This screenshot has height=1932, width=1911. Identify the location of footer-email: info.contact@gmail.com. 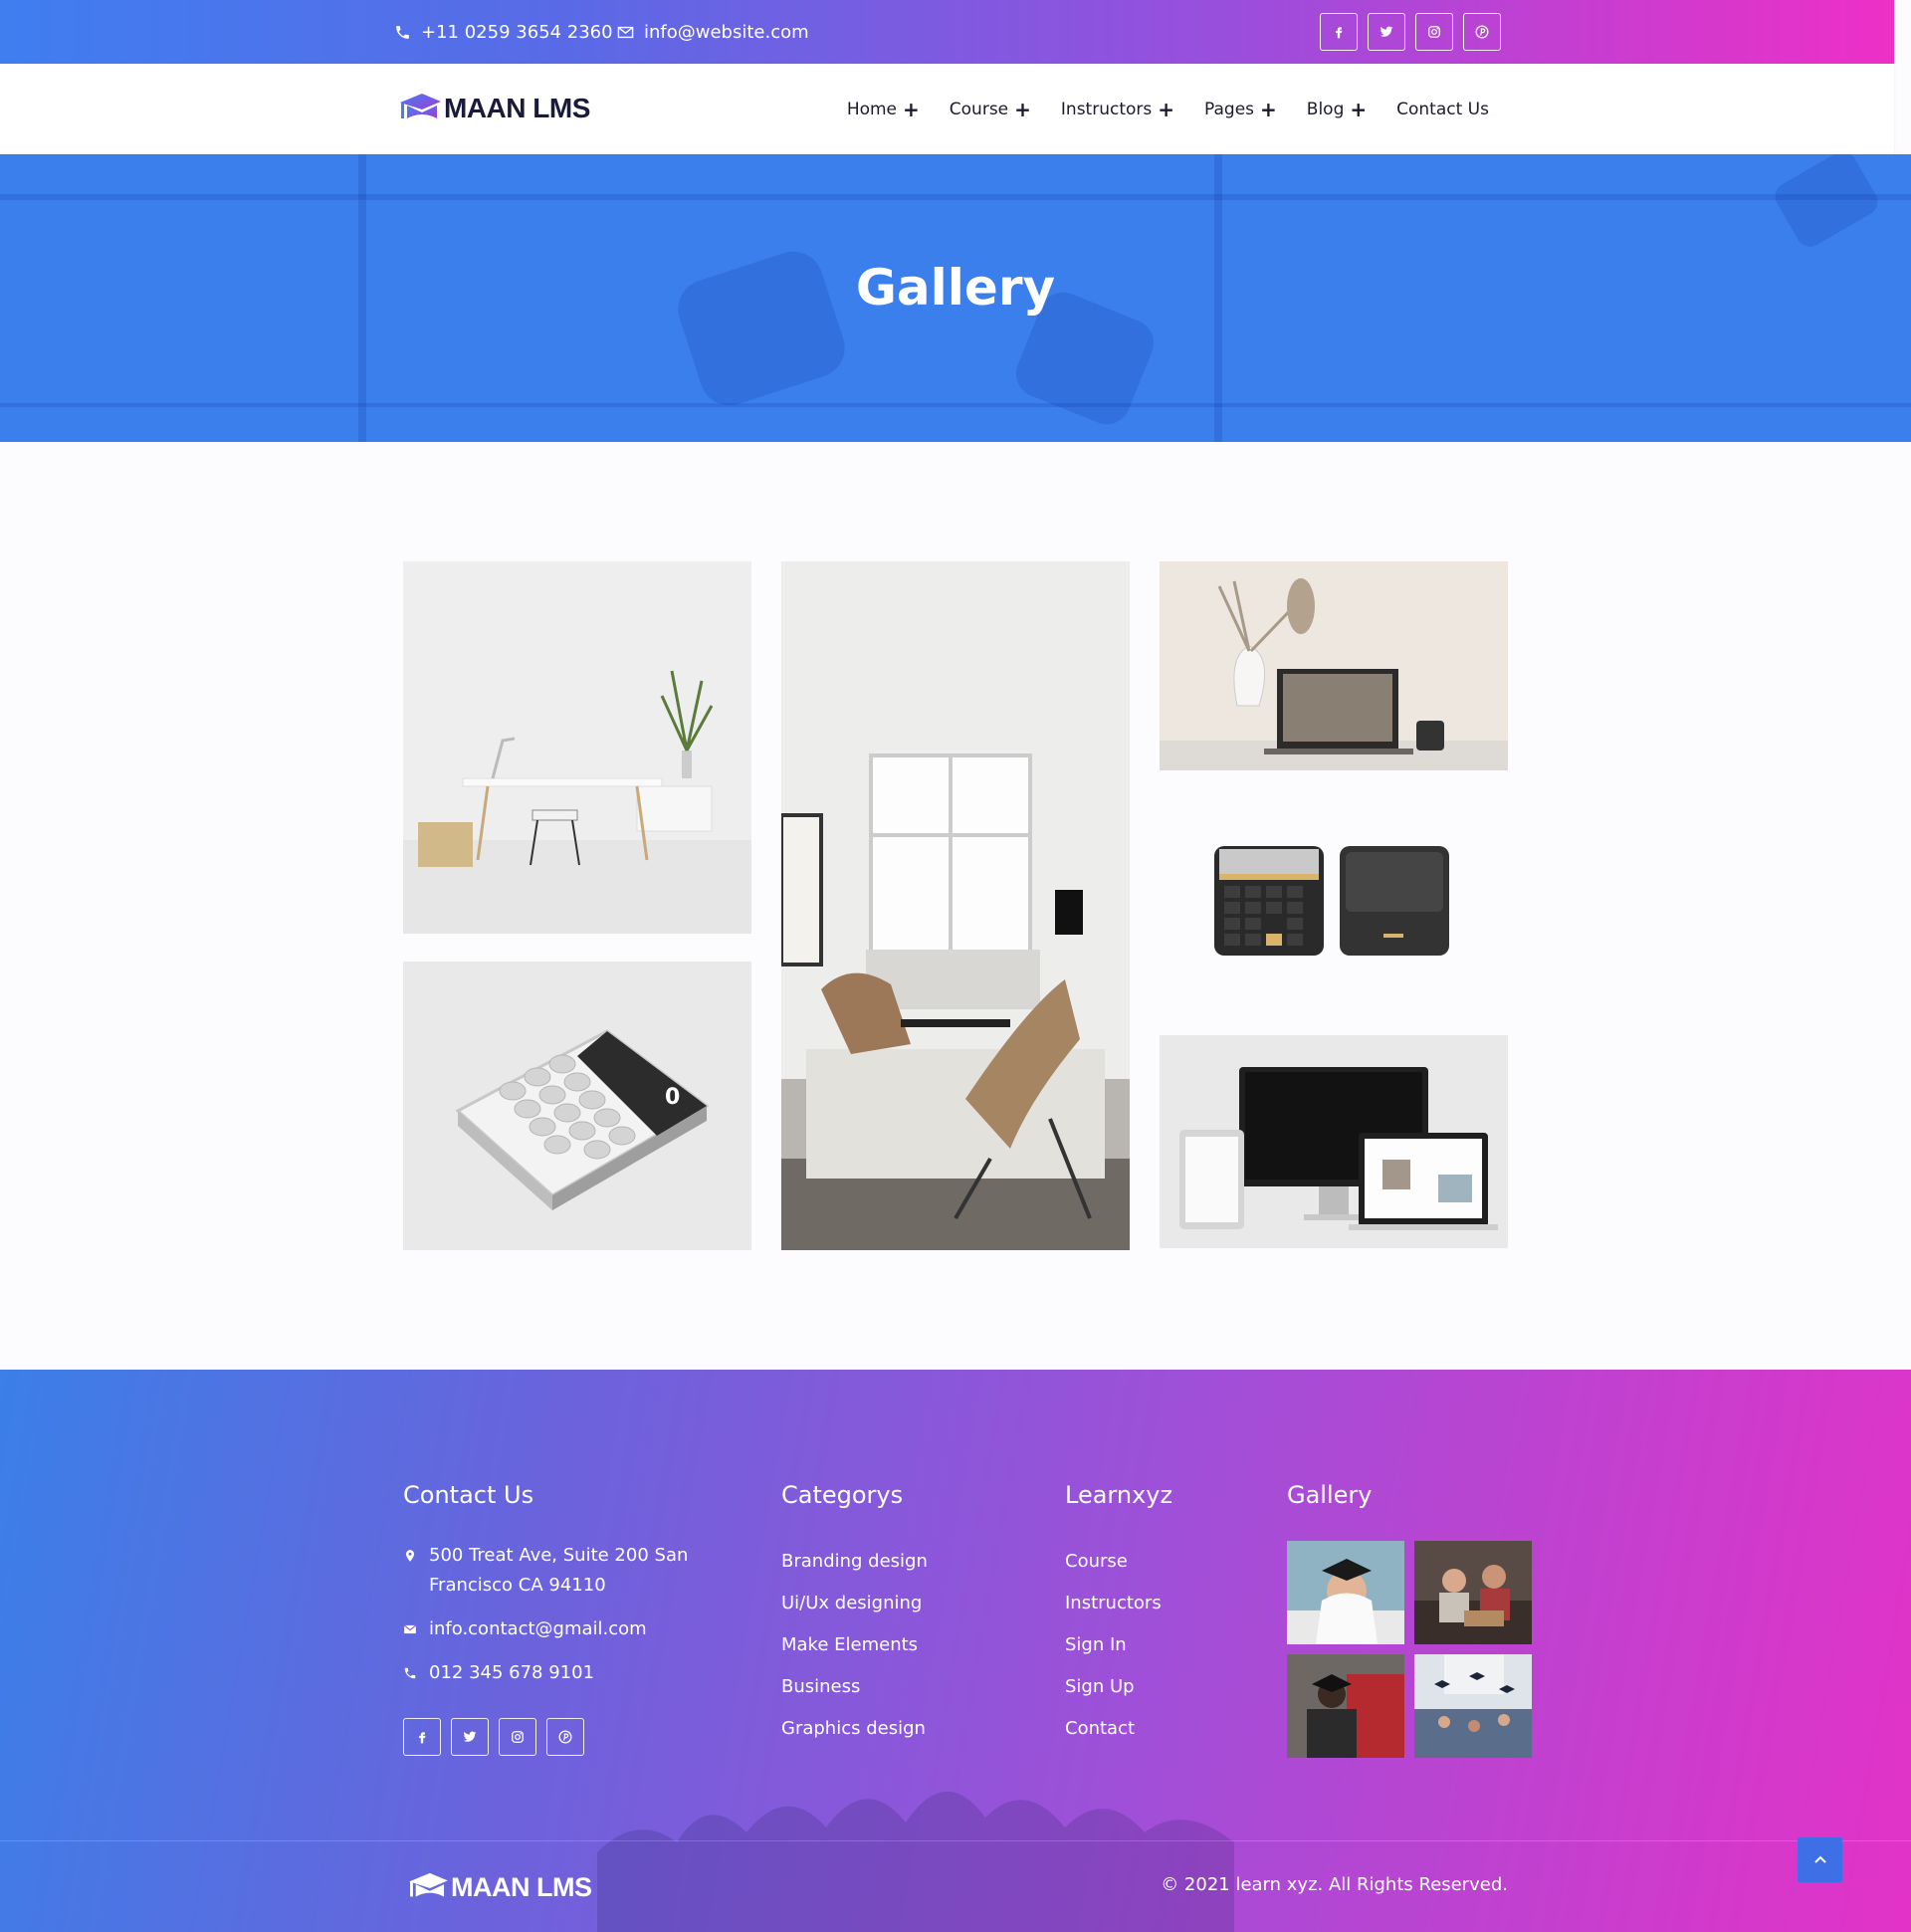
(552, 1629).